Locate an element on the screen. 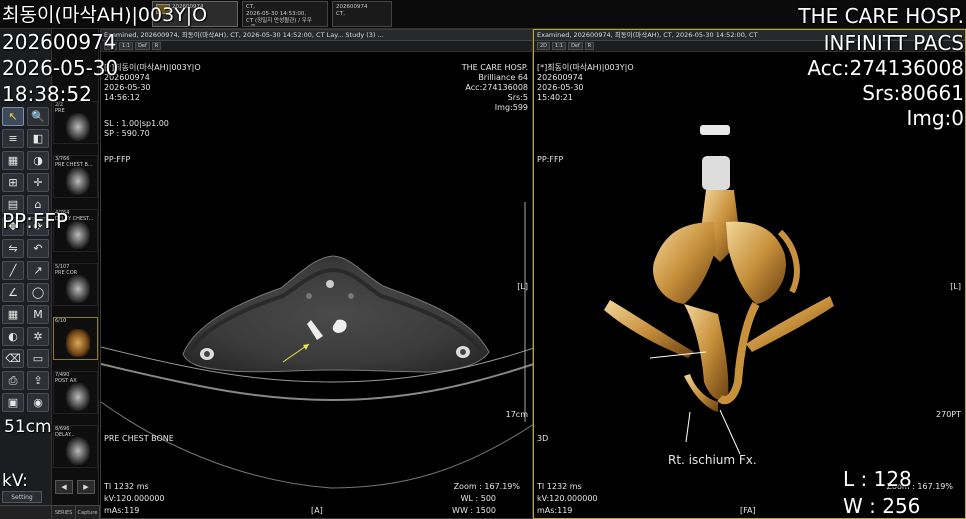  axial-mas: mAs:119 is located at coordinates (122, 510).